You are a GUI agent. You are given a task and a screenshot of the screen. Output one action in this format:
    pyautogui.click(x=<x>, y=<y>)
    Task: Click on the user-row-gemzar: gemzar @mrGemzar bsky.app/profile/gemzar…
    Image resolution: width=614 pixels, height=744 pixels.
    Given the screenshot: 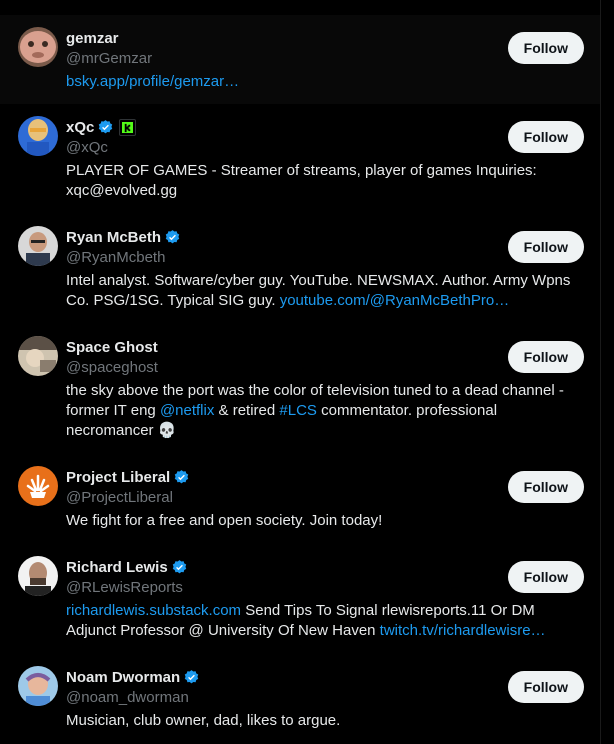 What is the action you would take?
    pyautogui.click(x=300, y=59)
    